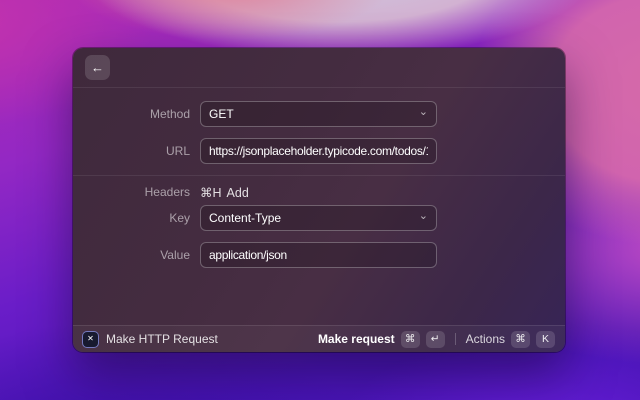 This screenshot has height=400, width=640. What do you see at coordinates (319, 192) in the screenshot?
I see `headers-row: Headers ⌘H Add` at bounding box center [319, 192].